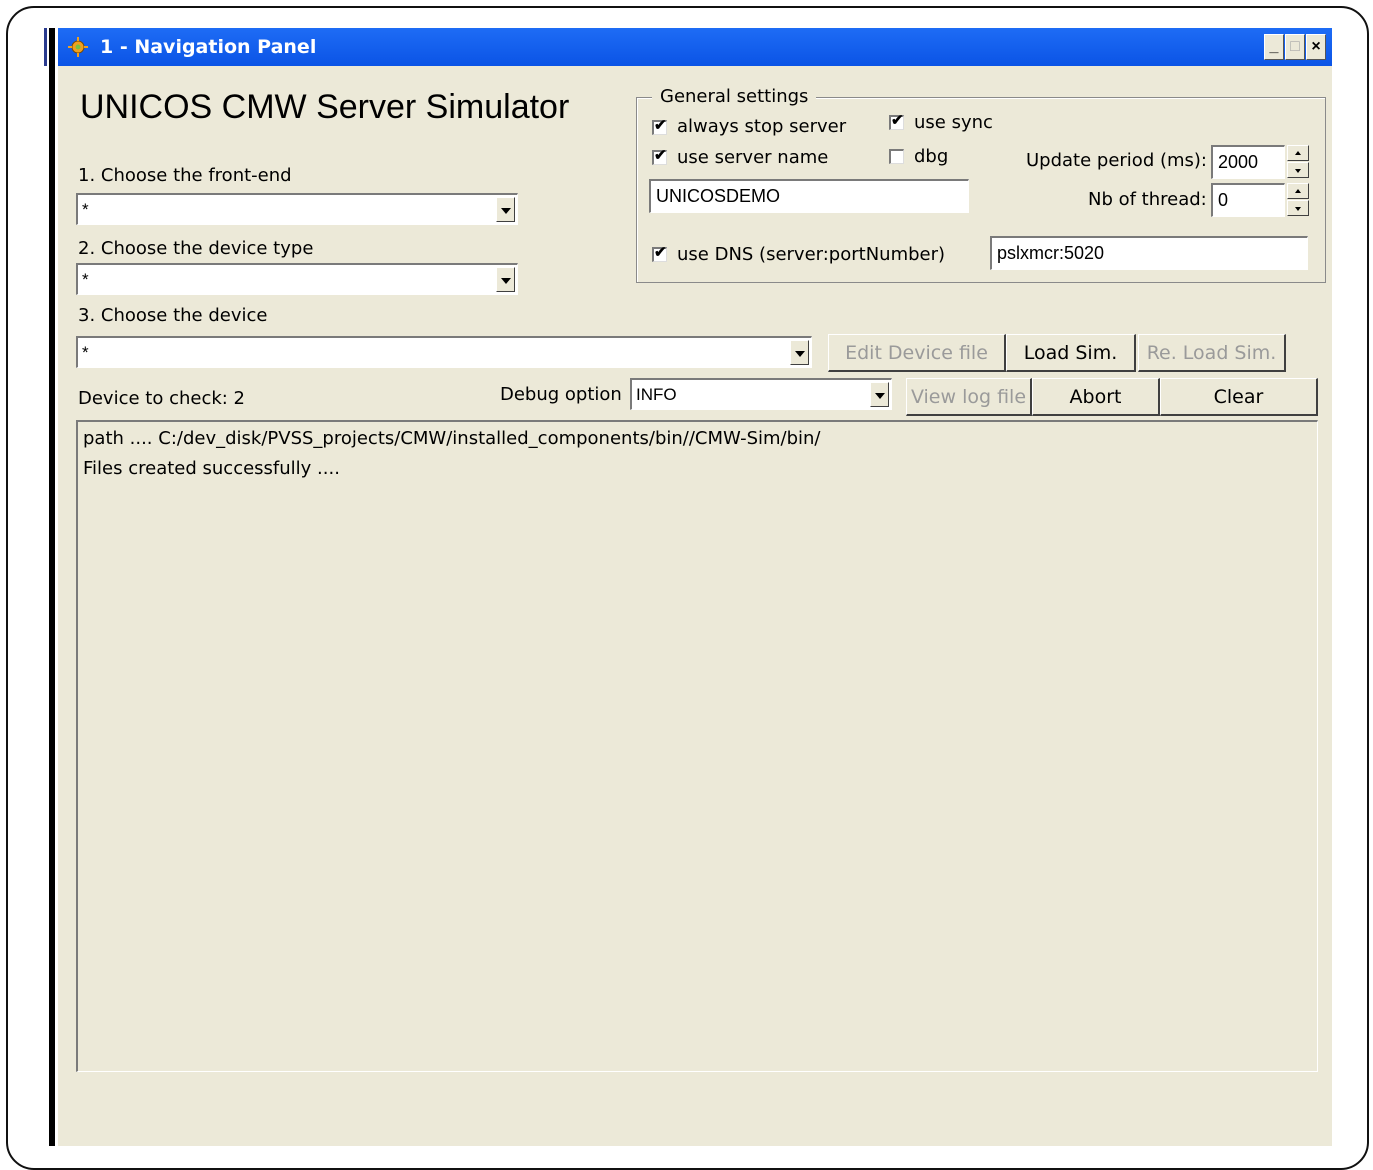 This screenshot has width=1373, height=1170. I want to click on update-period-label: Update period (ms):, so click(1116, 160).